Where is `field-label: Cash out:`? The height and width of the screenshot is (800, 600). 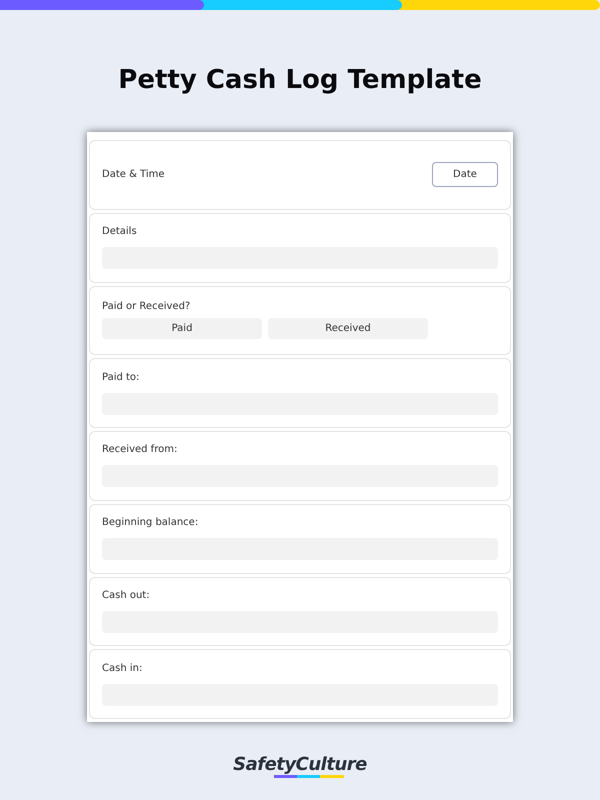 field-label: Cash out: is located at coordinates (126, 595).